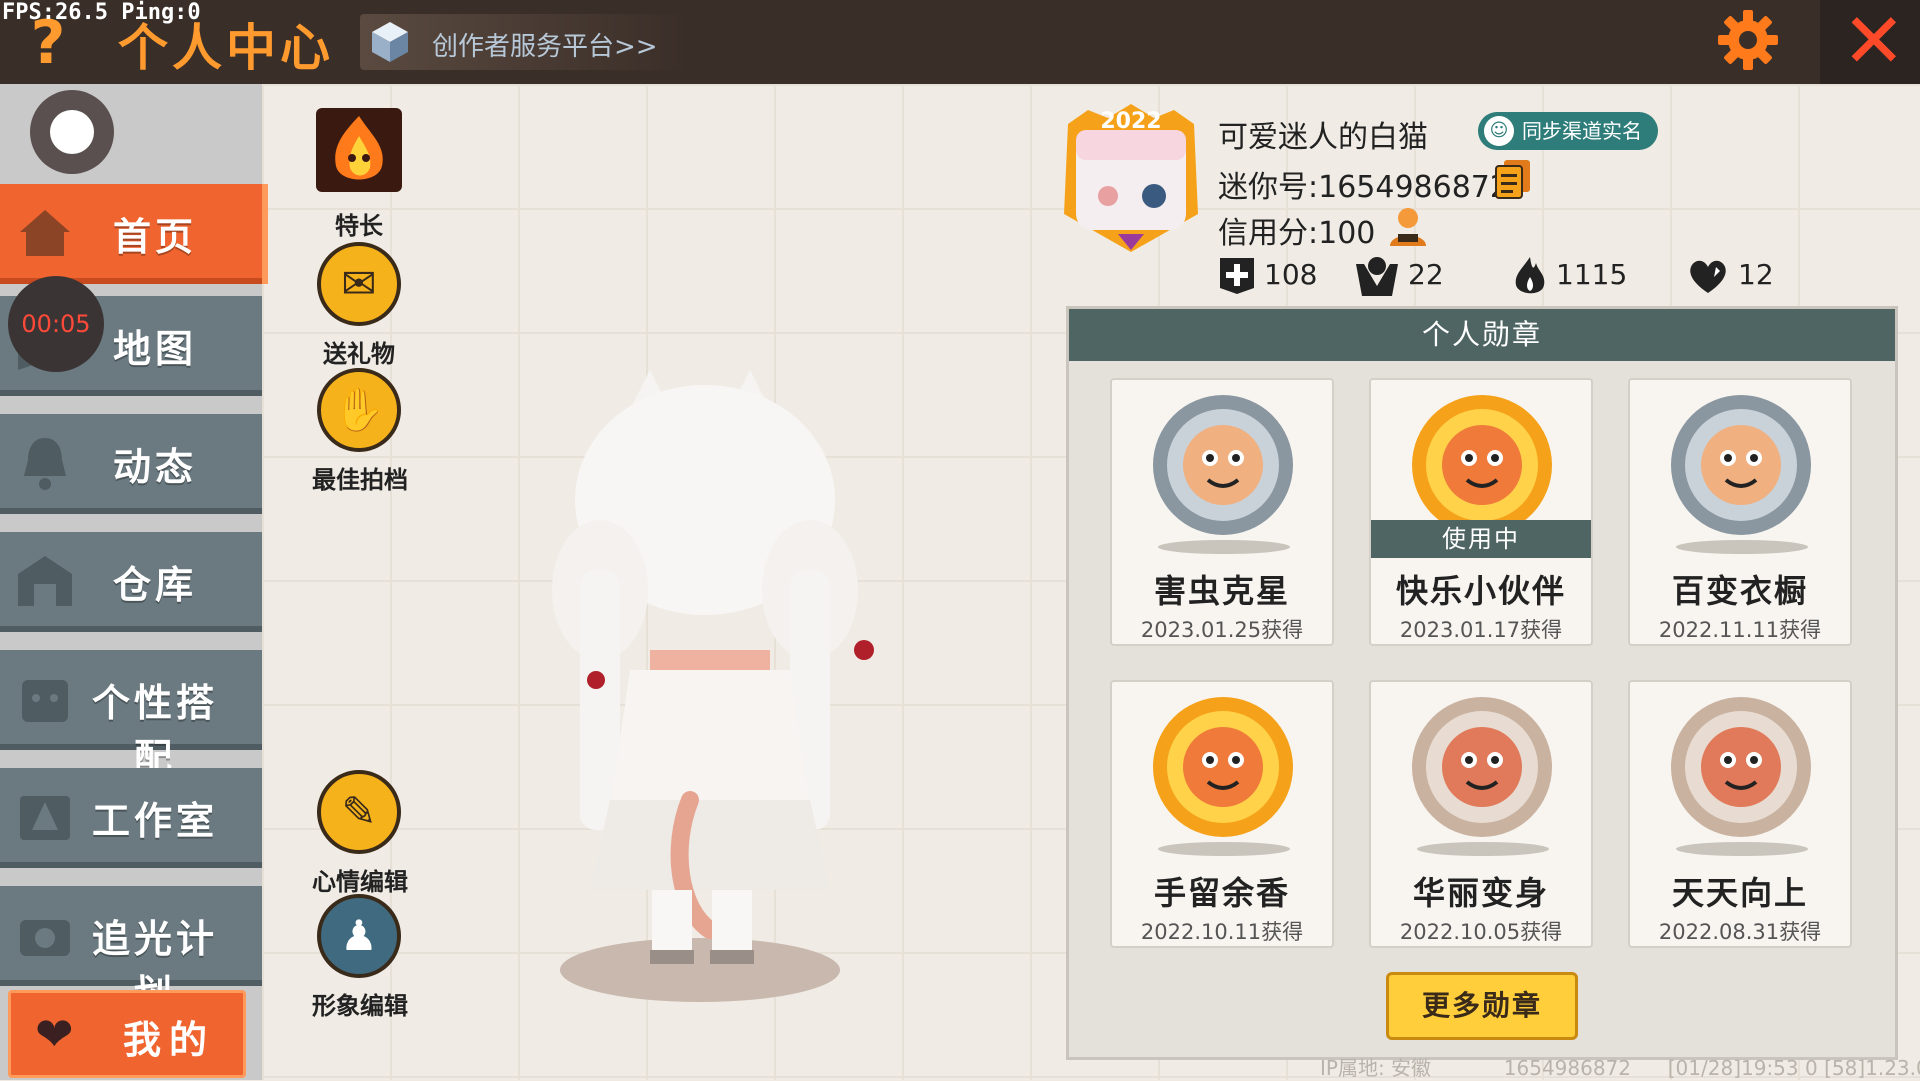  I want to click on gift-button: ✉ 送礼物, so click(359, 305).